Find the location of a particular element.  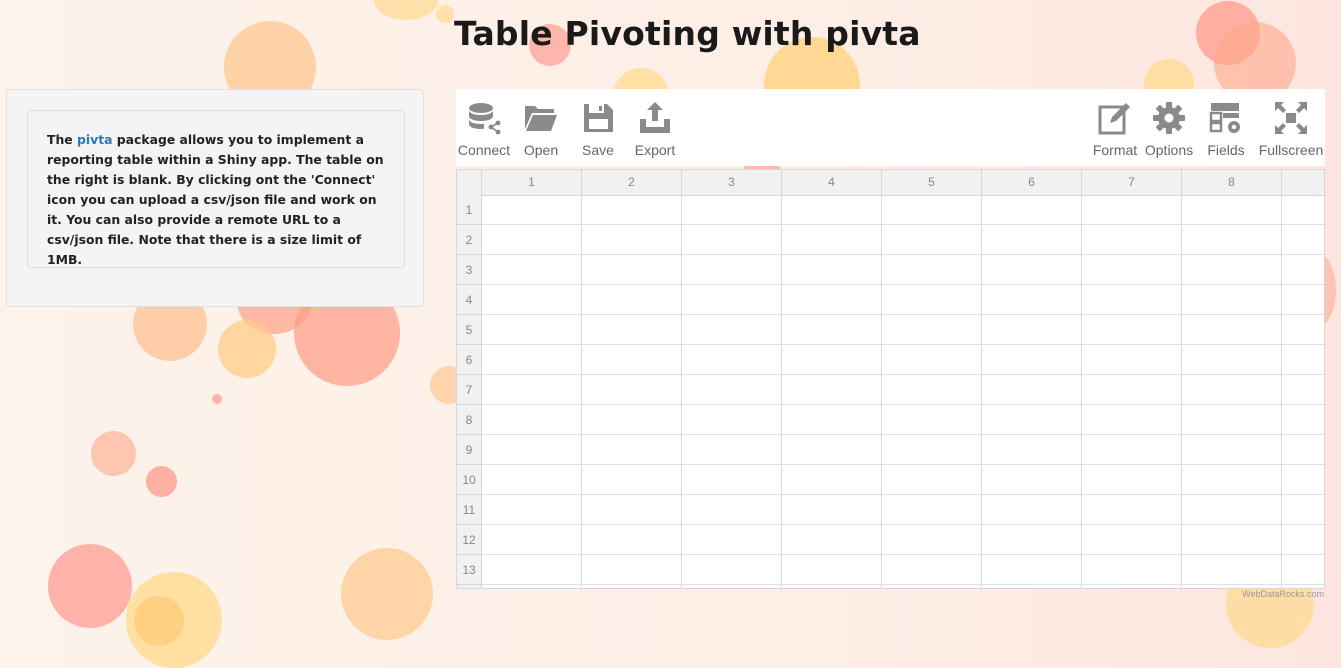

export-button: Export is located at coordinates (655, 127).